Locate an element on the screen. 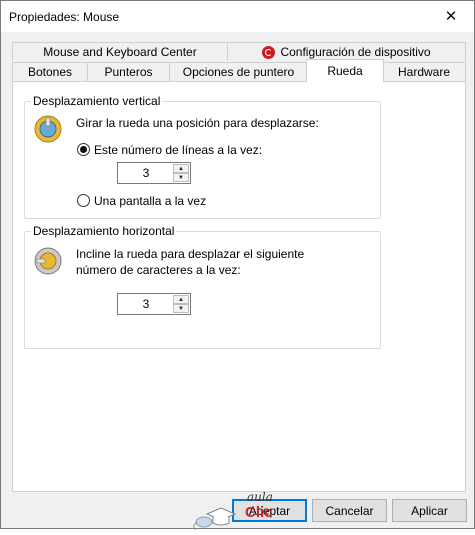 This screenshot has height=535, width=475. tab-hardware: Hardware is located at coordinates (424, 71).